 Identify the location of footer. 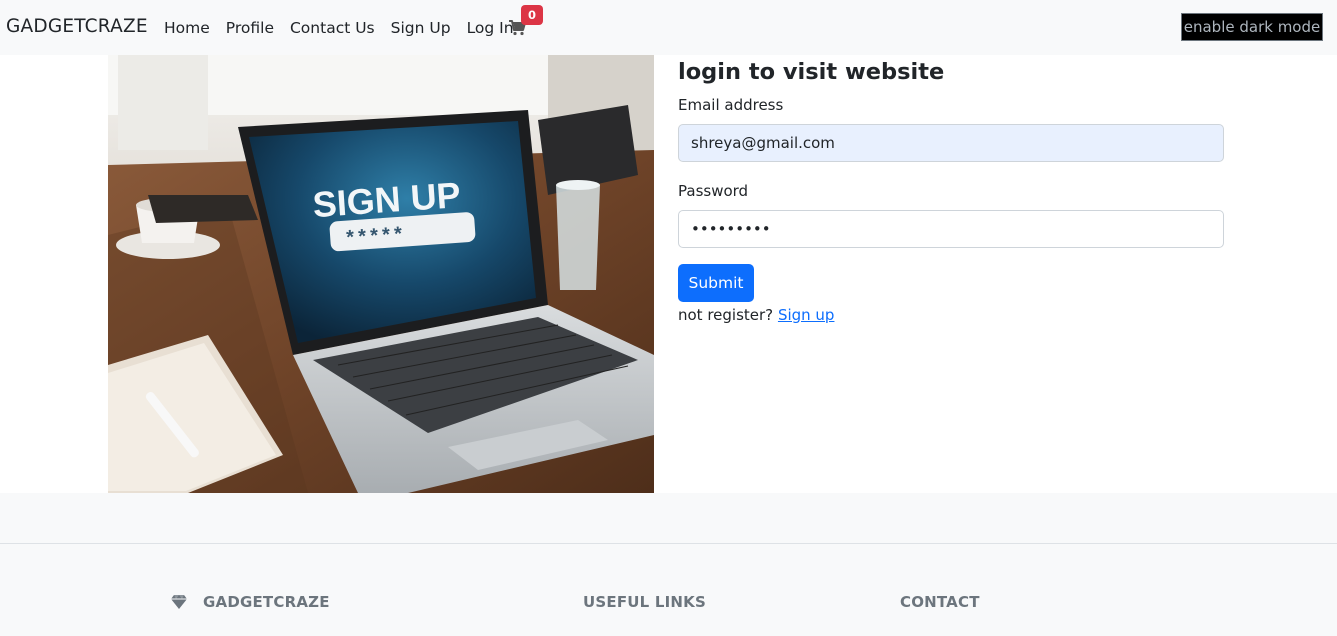
(668, 590).